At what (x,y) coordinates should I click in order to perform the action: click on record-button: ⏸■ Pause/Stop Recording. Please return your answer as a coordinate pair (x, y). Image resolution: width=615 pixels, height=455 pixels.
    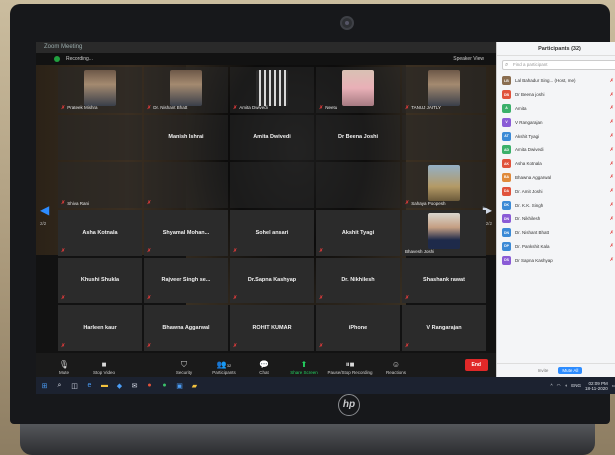
    Looking at the image, I should click on (350, 367).